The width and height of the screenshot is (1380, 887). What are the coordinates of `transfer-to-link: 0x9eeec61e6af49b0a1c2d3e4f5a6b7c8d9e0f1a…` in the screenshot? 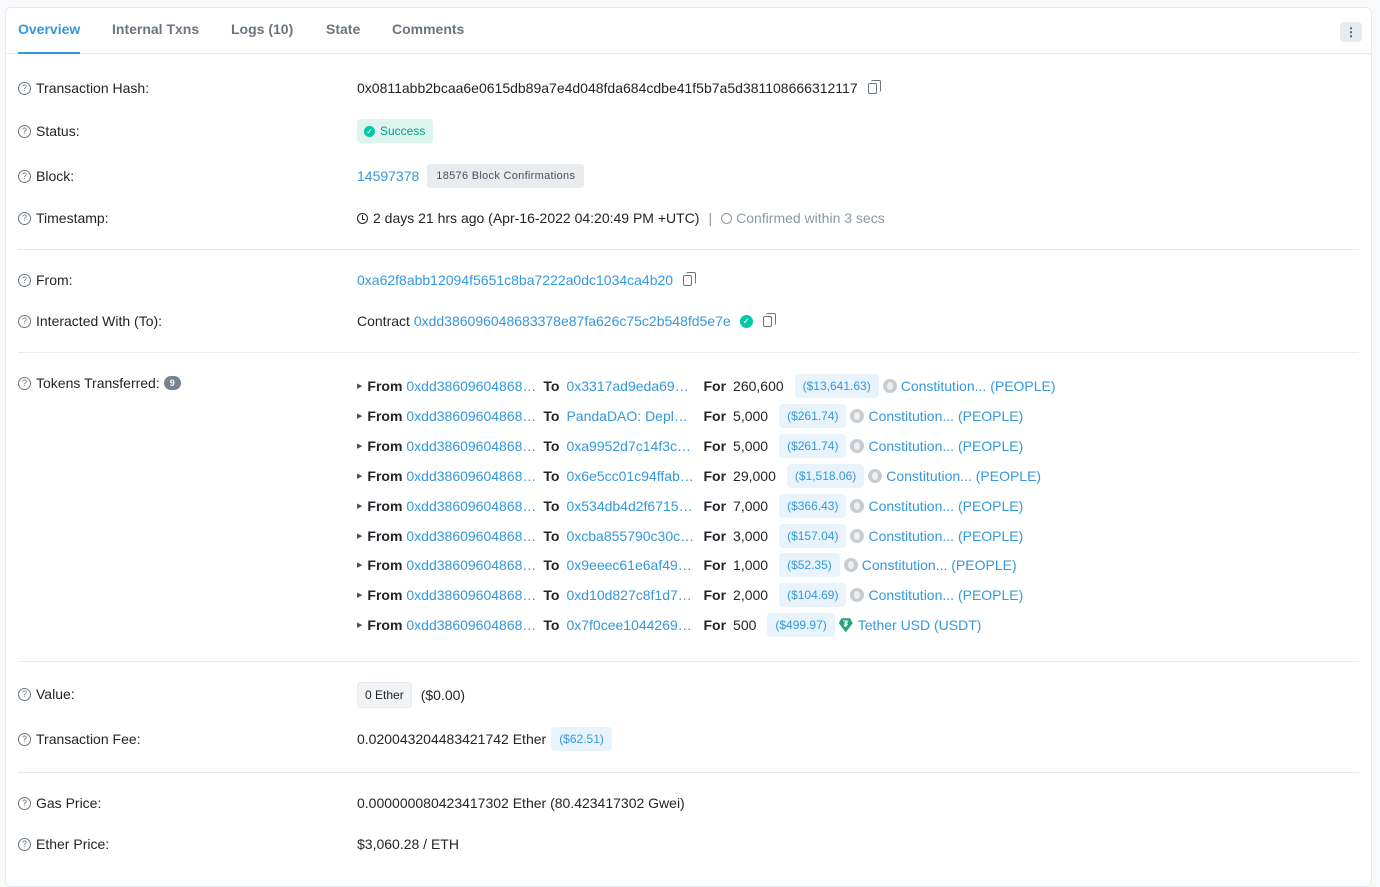 It's located at (630, 565).